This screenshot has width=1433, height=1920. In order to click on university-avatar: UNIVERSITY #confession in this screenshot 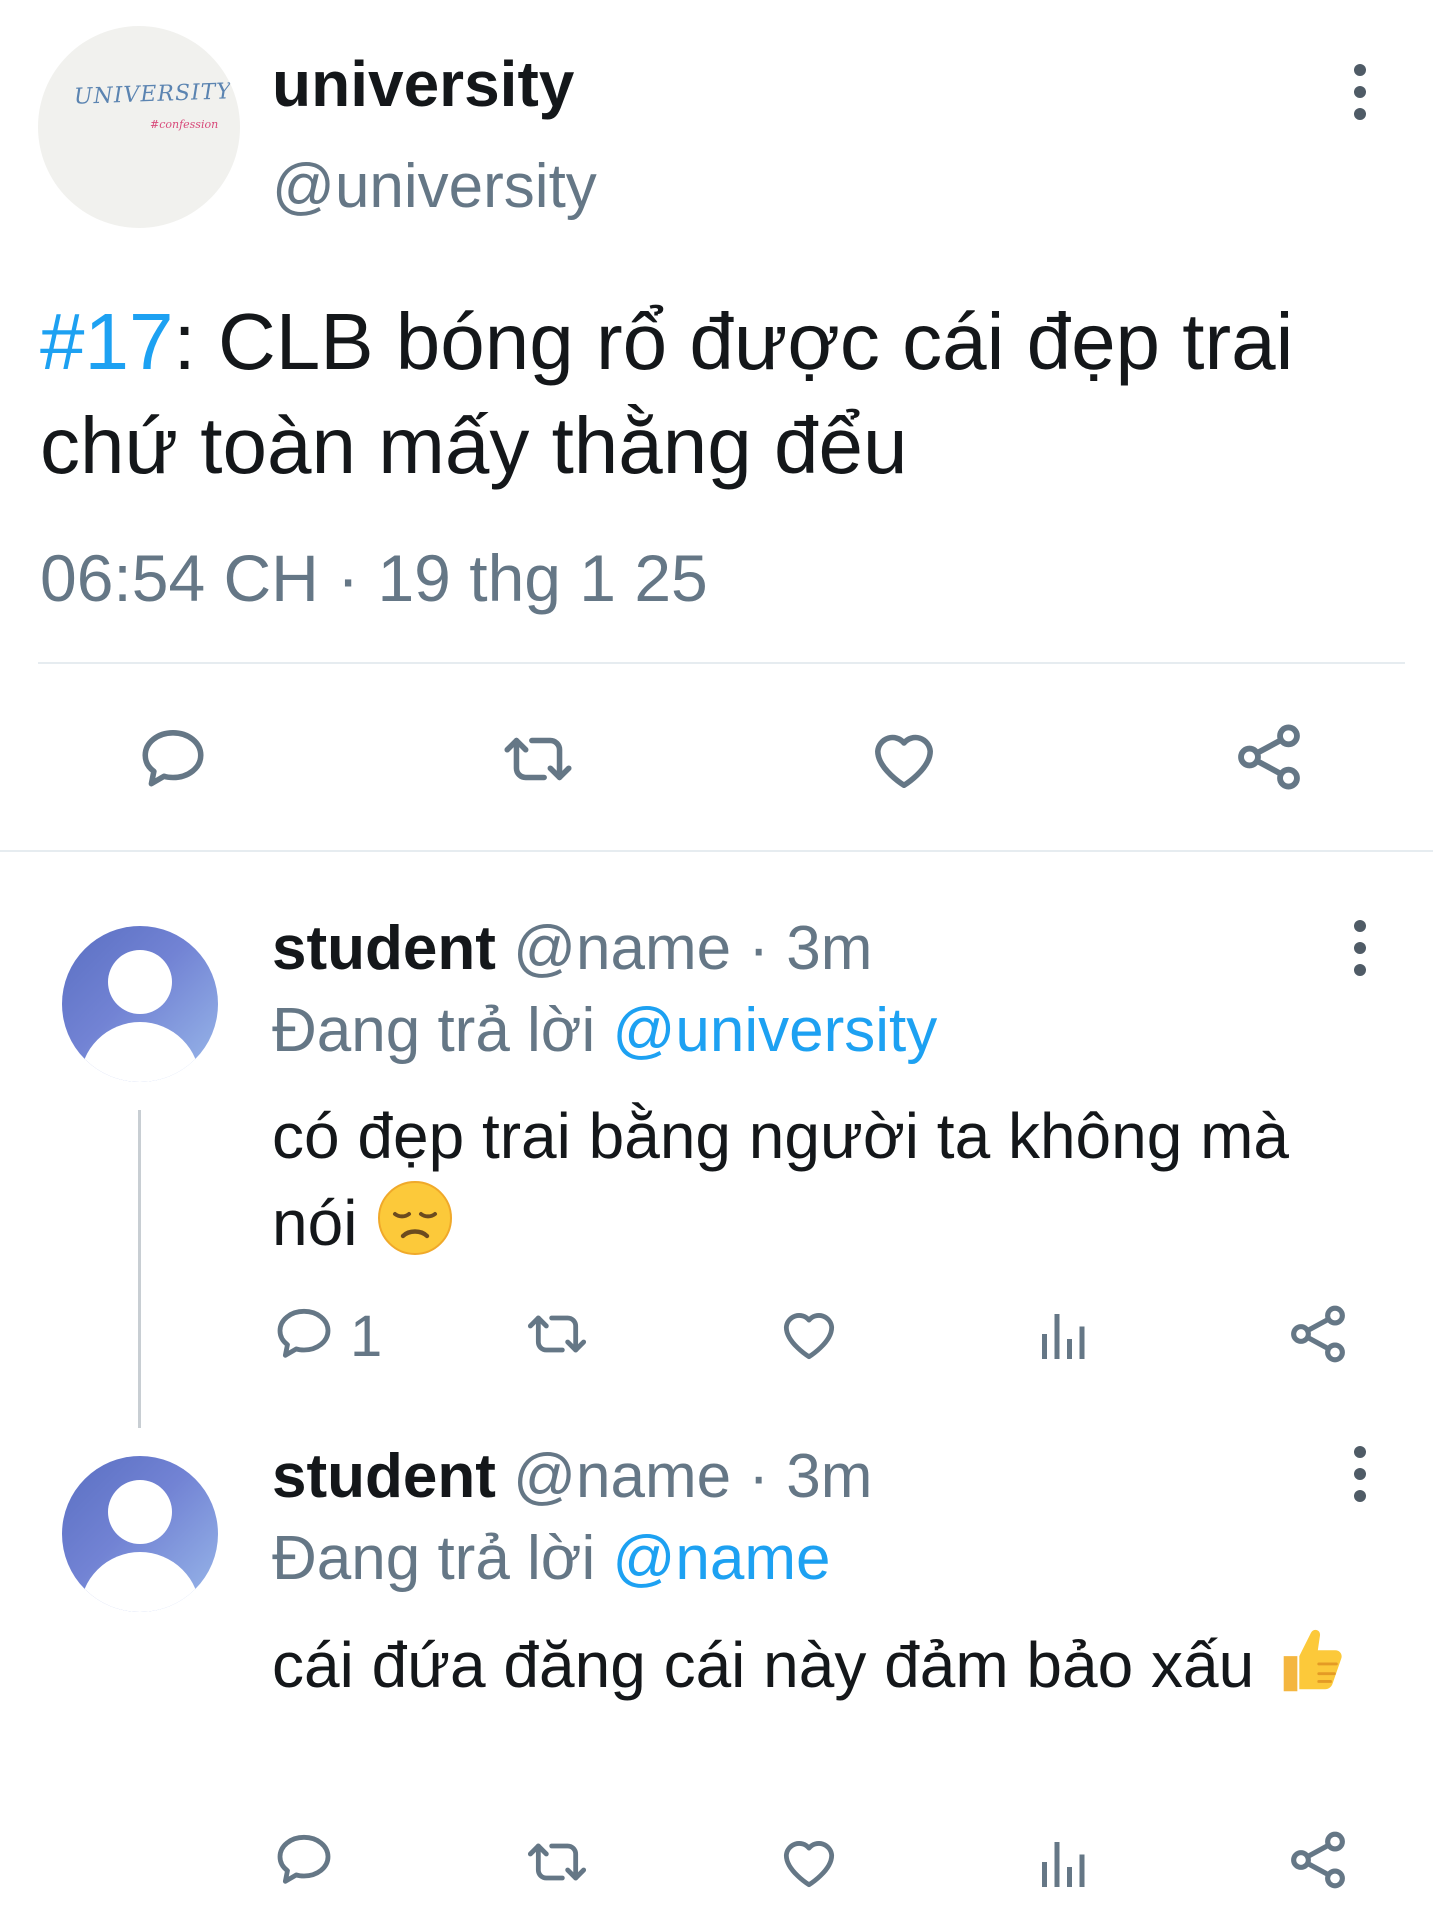, I will do `click(139, 127)`.